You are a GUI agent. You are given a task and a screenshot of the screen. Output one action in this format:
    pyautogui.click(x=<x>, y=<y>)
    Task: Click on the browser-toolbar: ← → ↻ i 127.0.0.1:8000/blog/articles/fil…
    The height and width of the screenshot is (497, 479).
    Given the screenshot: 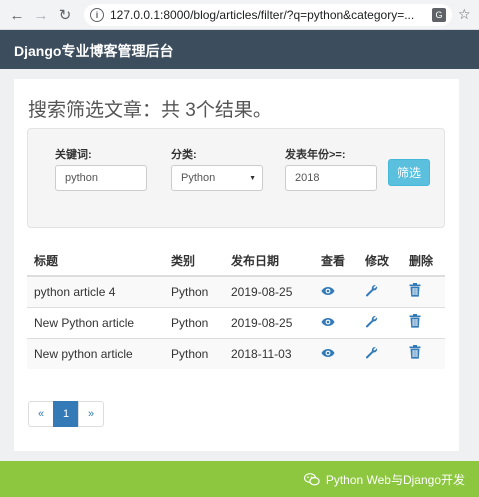 What is the action you would take?
    pyautogui.click(x=239, y=15)
    